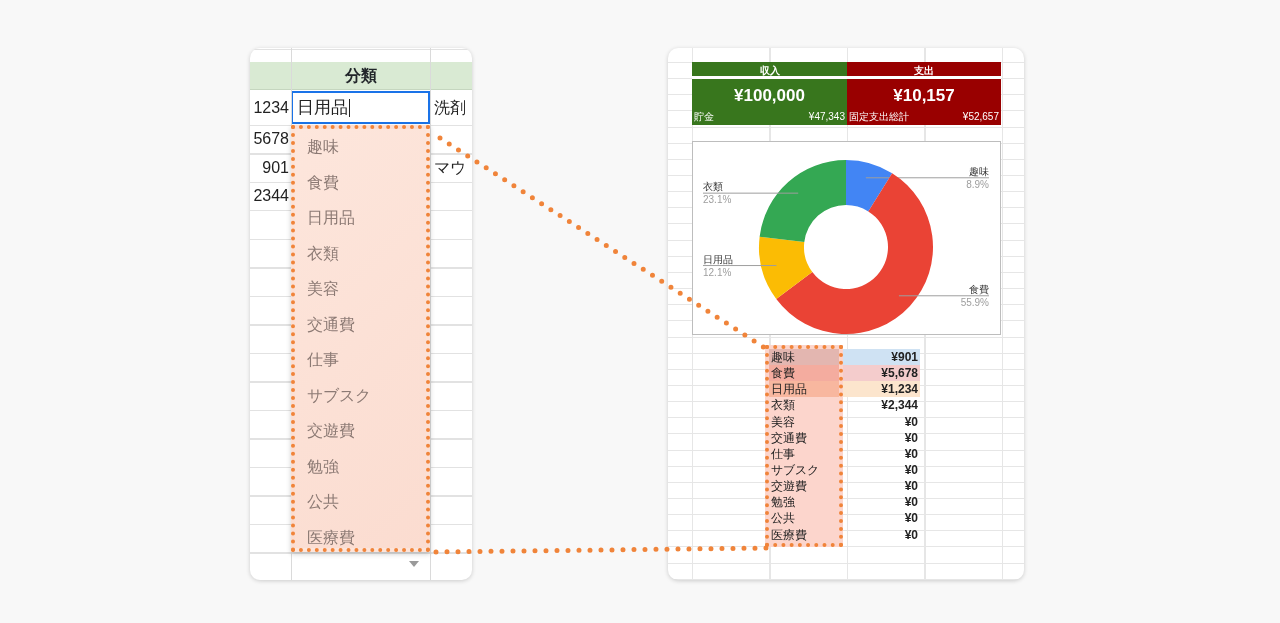  What do you see at coordinates (783, 502) in the screenshot?
I see `table-cell-text: 勉強` at bounding box center [783, 502].